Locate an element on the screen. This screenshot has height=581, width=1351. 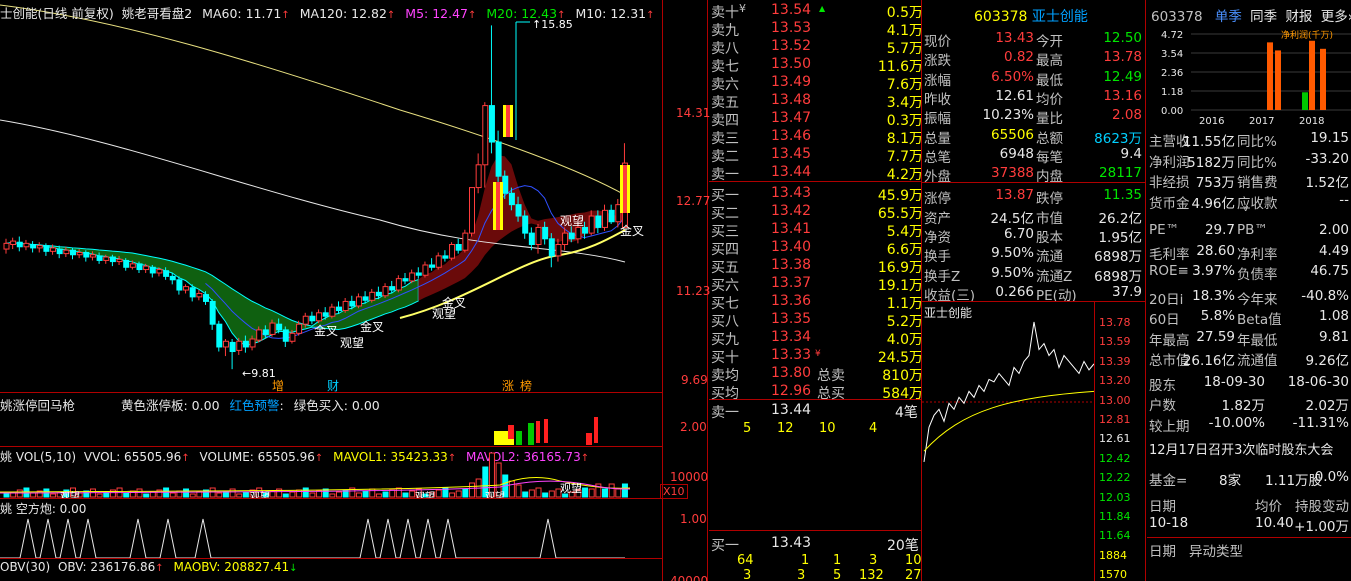
intraday-axis-tick: 12.22 is located at coordinates (1115, 478).